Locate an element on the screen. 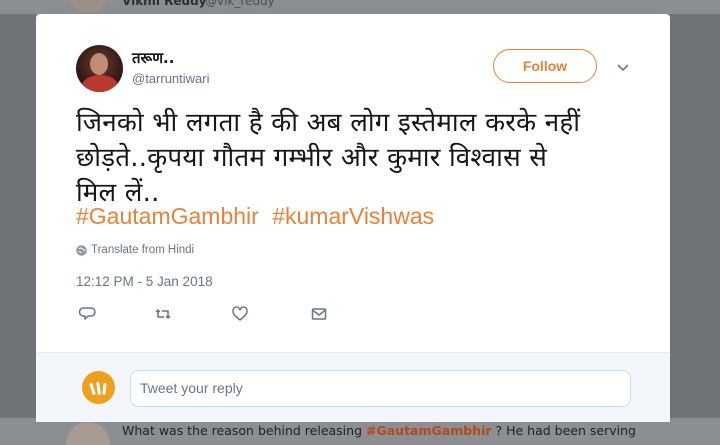  user-handle: @tarruntiwari is located at coordinates (171, 78).